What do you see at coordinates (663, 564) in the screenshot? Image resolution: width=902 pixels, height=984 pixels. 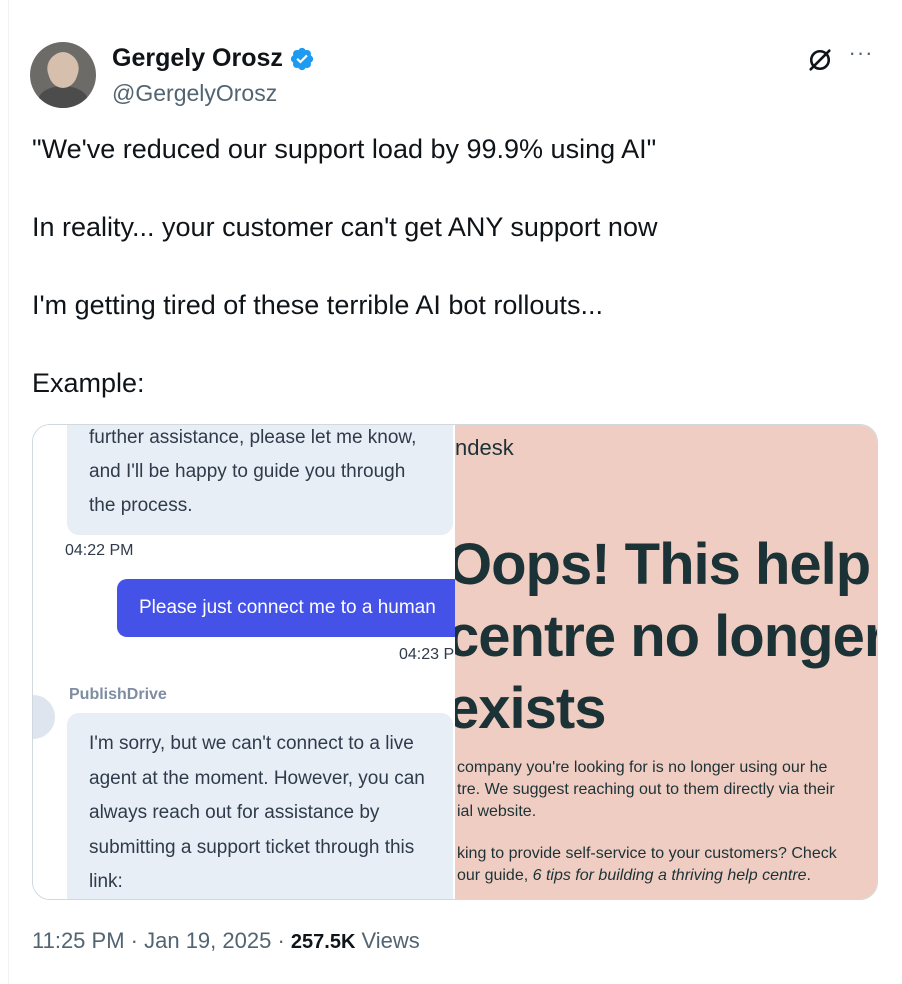 I see `title-line: Oops! This help` at bounding box center [663, 564].